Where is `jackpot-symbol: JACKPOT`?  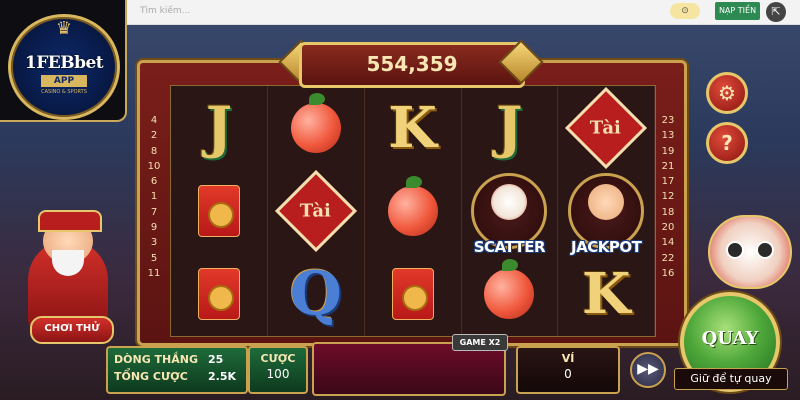 jackpot-symbol: JACKPOT is located at coordinates (606, 214).